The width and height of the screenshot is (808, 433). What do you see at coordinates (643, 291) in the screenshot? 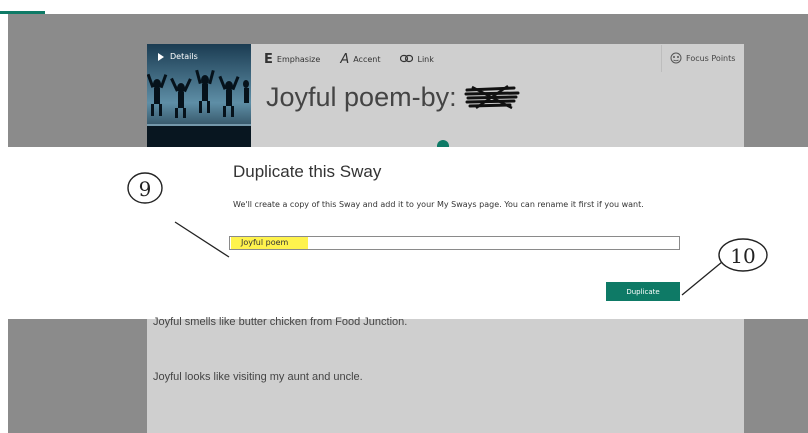
I see `duplicate-button: Duplicate` at bounding box center [643, 291].